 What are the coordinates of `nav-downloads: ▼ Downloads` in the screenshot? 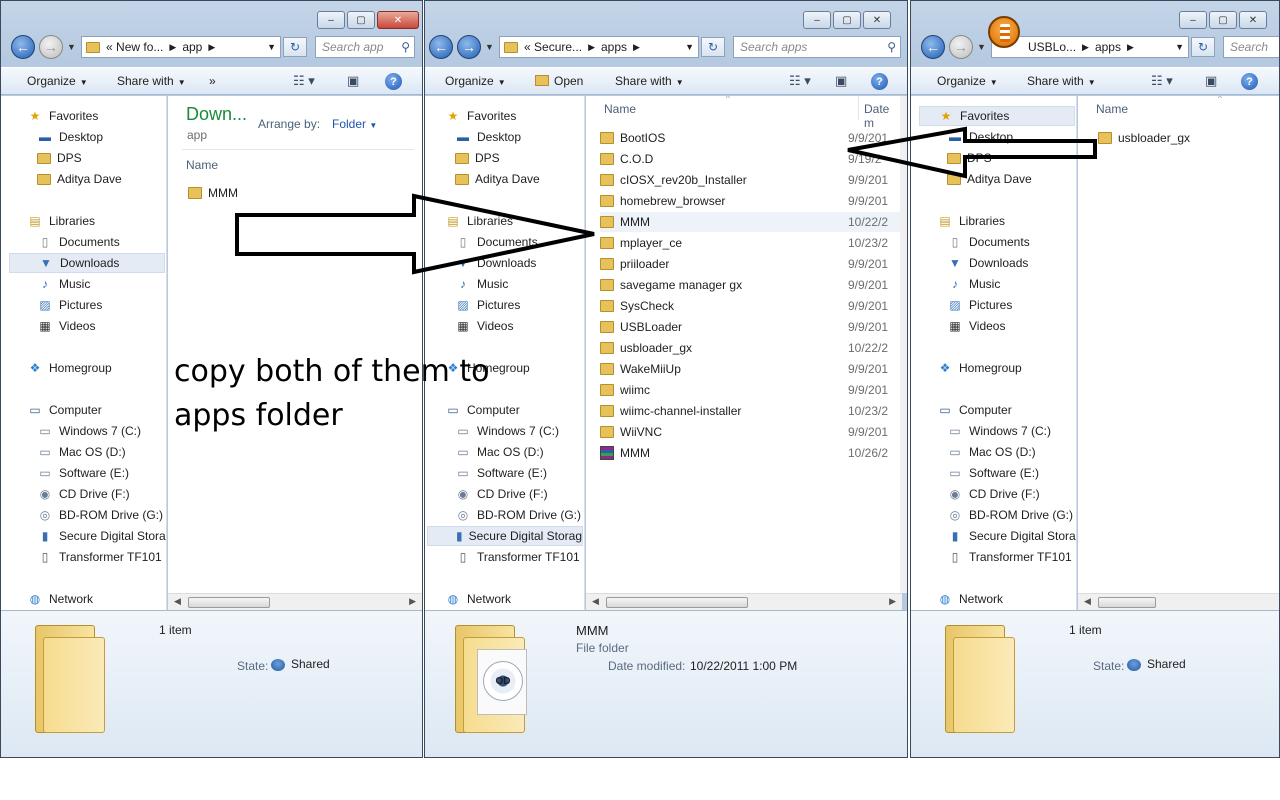 It's located at (495, 263).